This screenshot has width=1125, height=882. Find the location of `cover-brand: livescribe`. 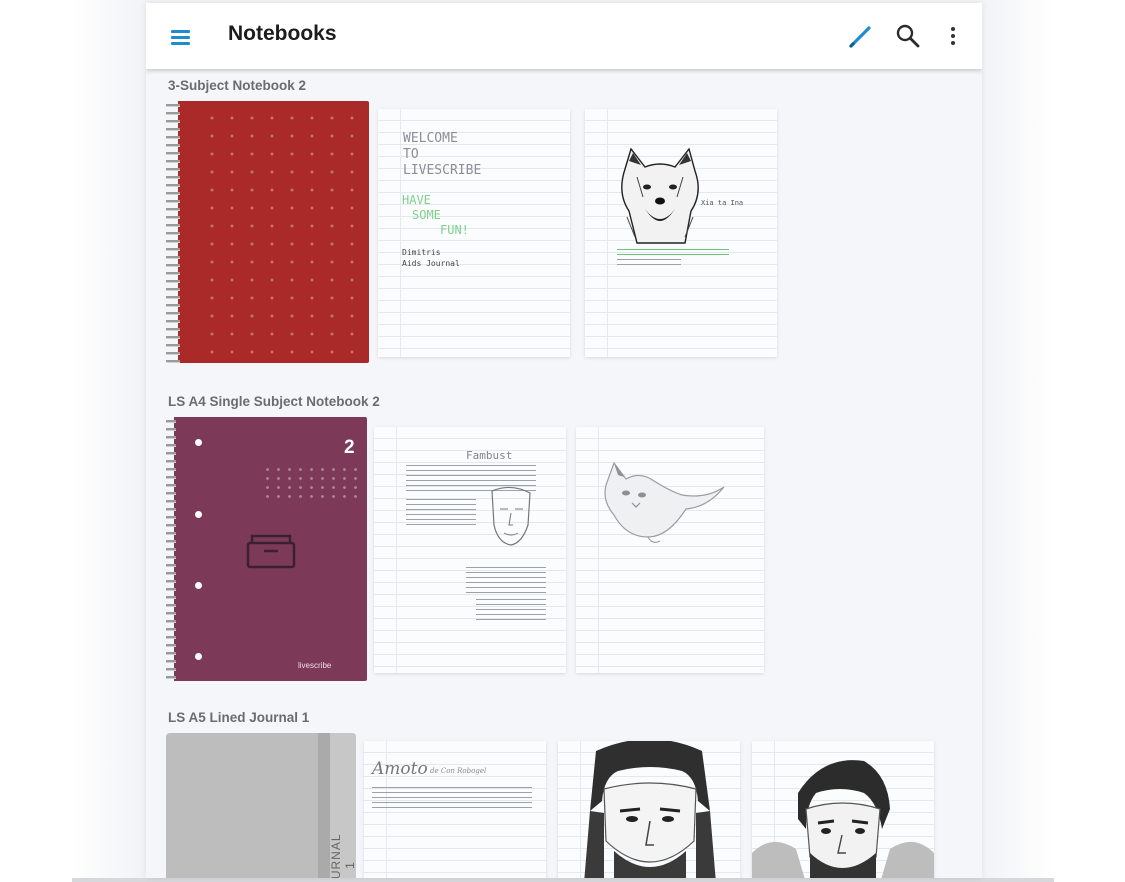

cover-brand: livescribe is located at coordinates (315, 665).